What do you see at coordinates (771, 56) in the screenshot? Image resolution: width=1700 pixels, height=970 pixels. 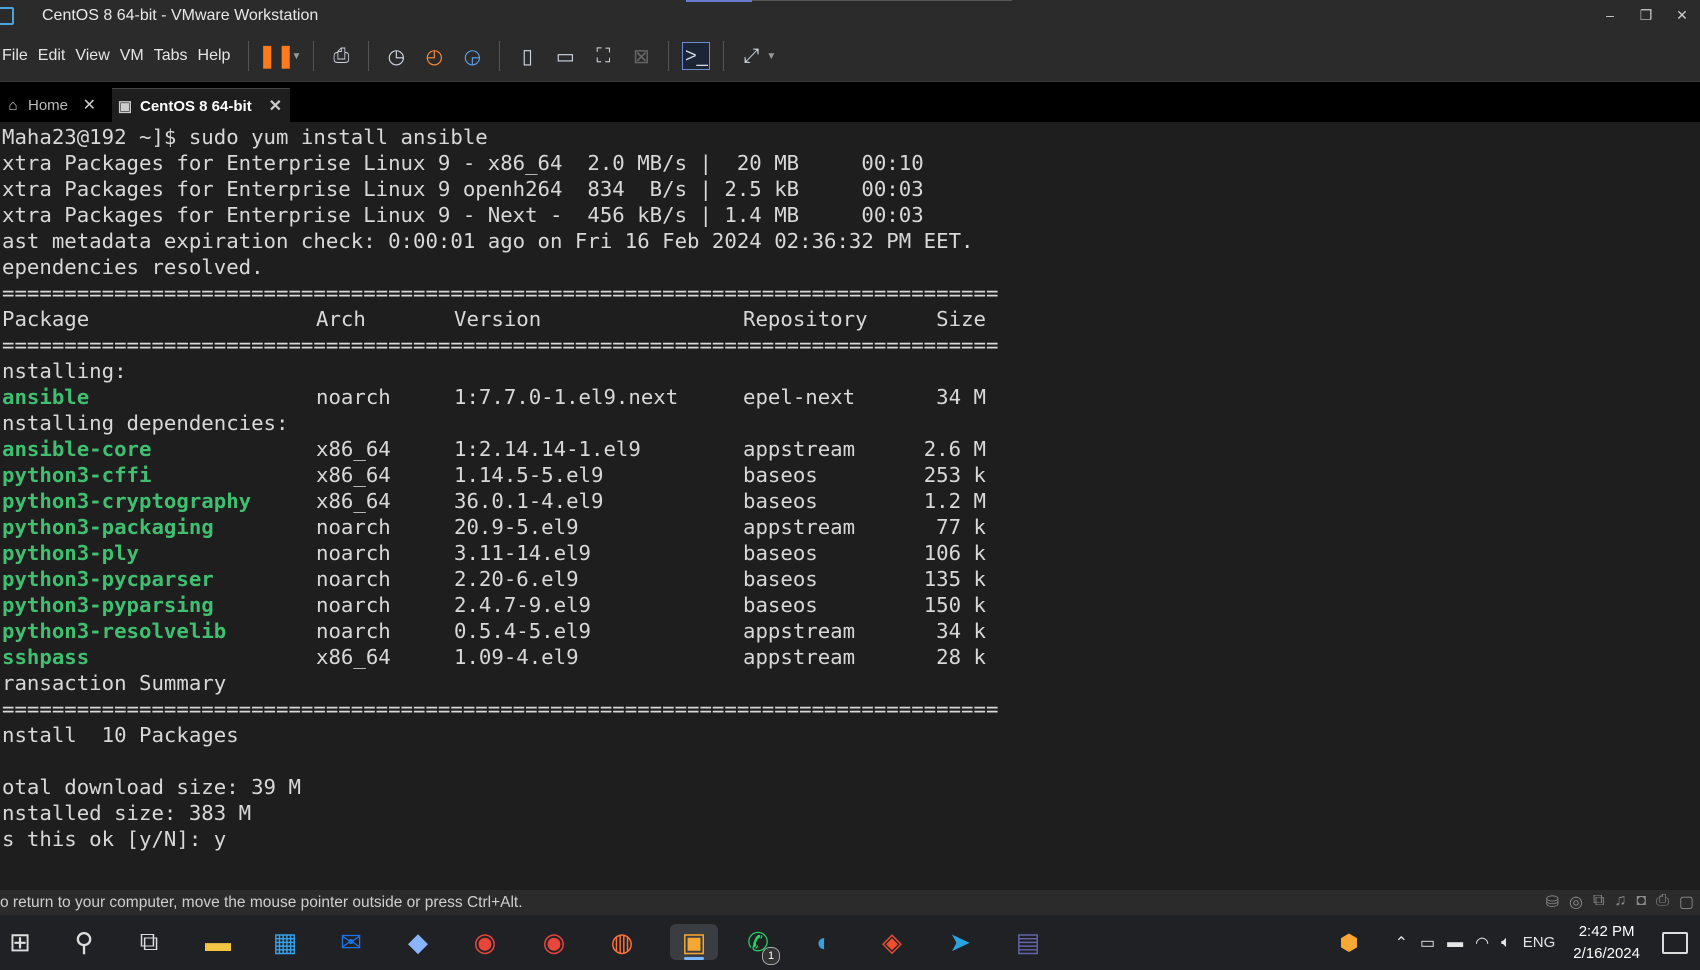 I see `stretch-dropdown-icon: ▼` at bounding box center [771, 56].